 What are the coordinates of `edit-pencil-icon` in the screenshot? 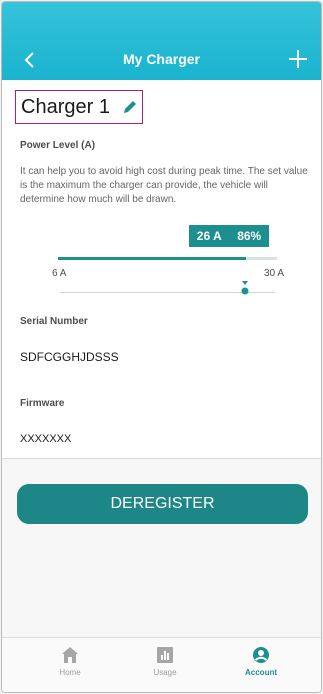 It's located at (130, 107).